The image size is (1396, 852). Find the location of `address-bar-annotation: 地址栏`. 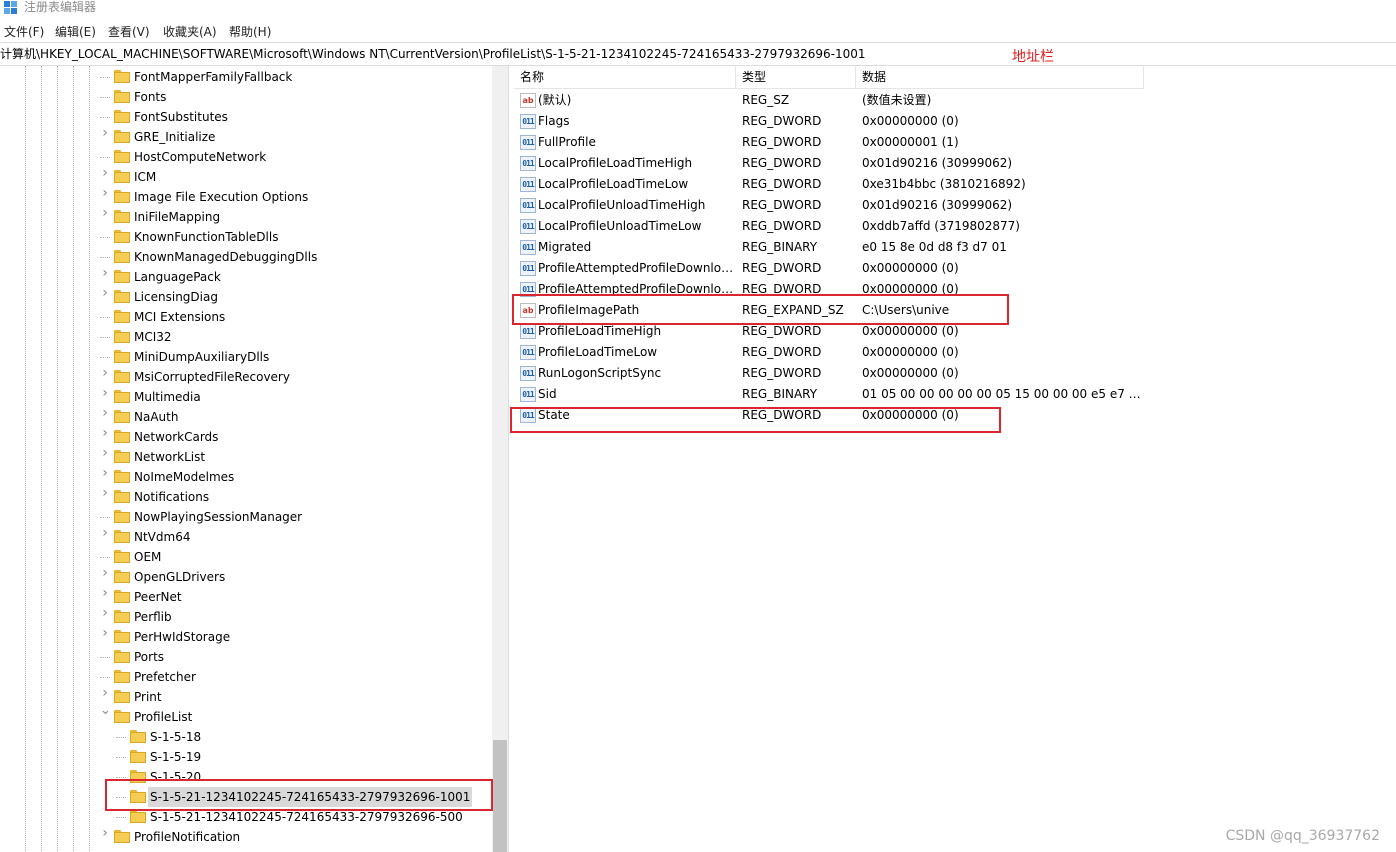

address-bar-annotation: 地址栏 is located at coordinates (1033, 57).